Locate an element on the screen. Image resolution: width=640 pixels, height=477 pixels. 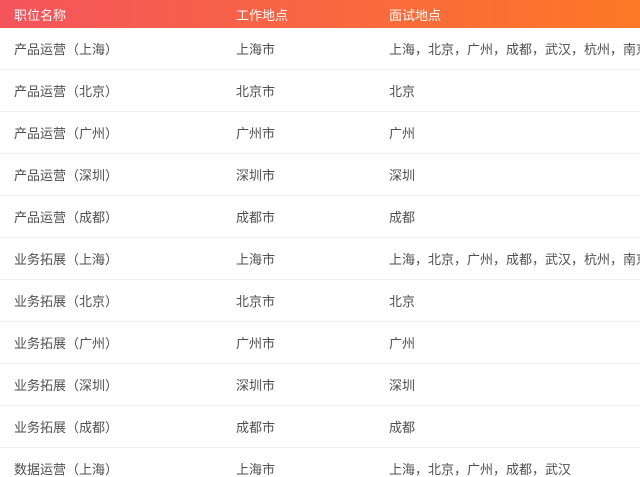
cell-position-name: 产品运营（广州） is located at coordinates (66, 133).